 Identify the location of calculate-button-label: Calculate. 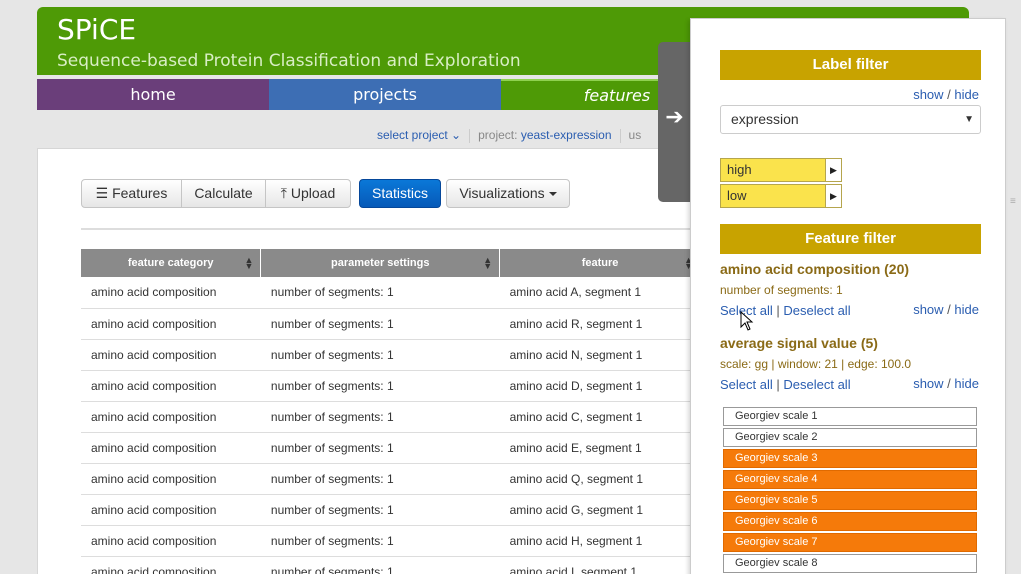
(223, 193).